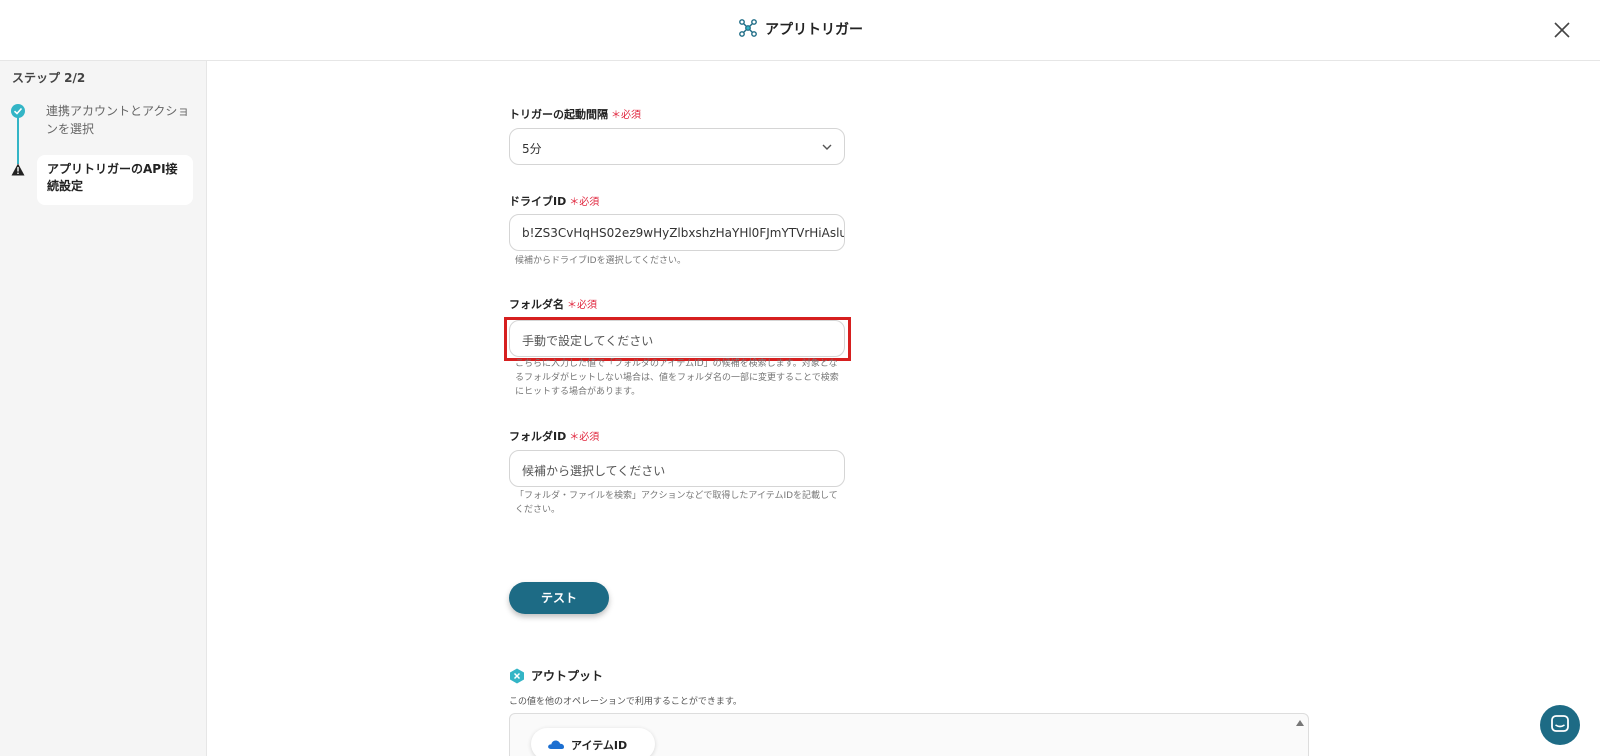 Image resolution: width=1600 pixels, height=756 pixels. I want to click on folder-id-label: フォルダID ＊必須, so click(554, 436).